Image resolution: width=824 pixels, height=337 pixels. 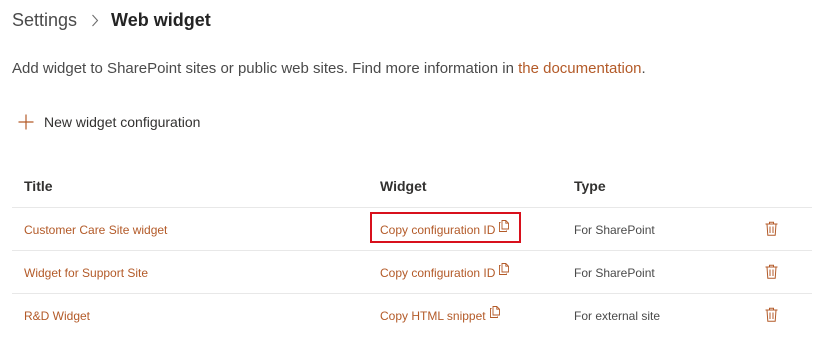 What do you see at coordinates (44, 20) in the screenshot?
I see `breadcrumb-settings-link: Settings` at bounding box center [44, 20].